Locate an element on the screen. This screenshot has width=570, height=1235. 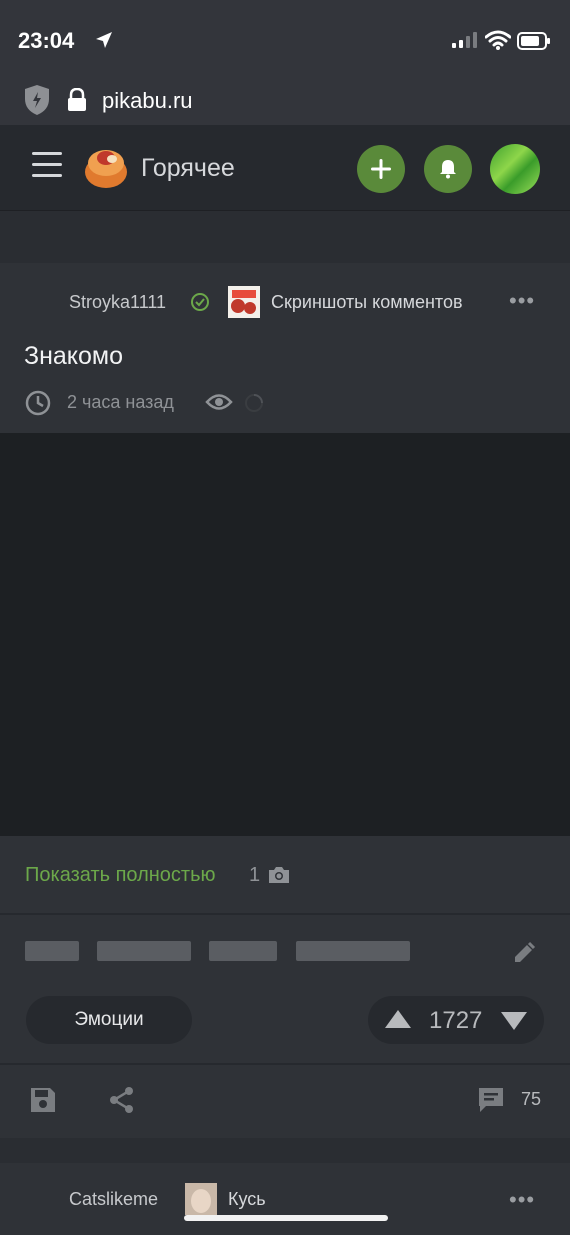
post-more-icon: ••• is located at coordinates (522, 301).